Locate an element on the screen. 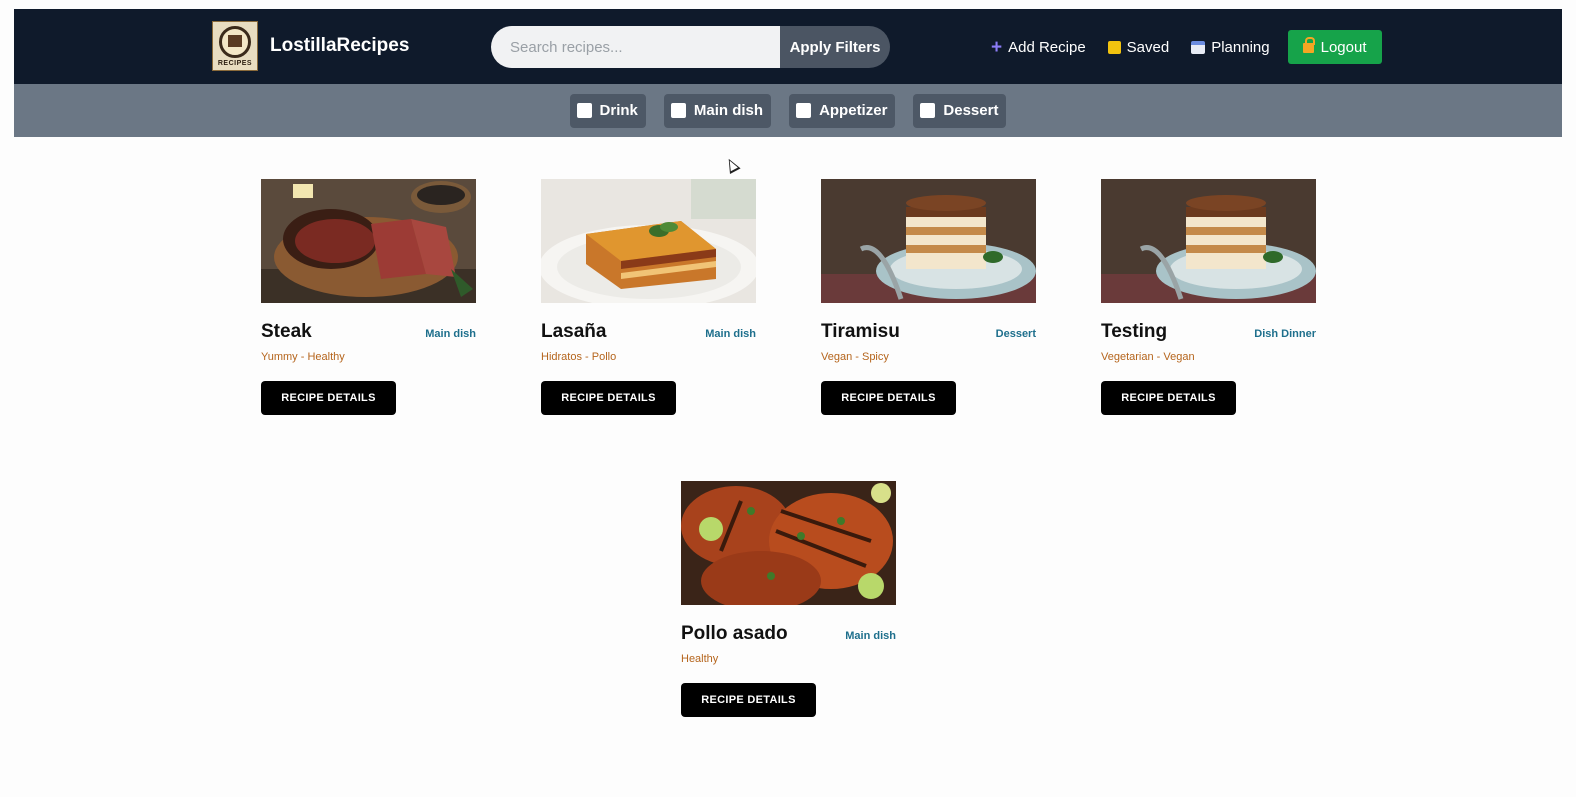 The image size is (1576, 797). recipe-title: Pollo asado is located at coordinates (734, 633).